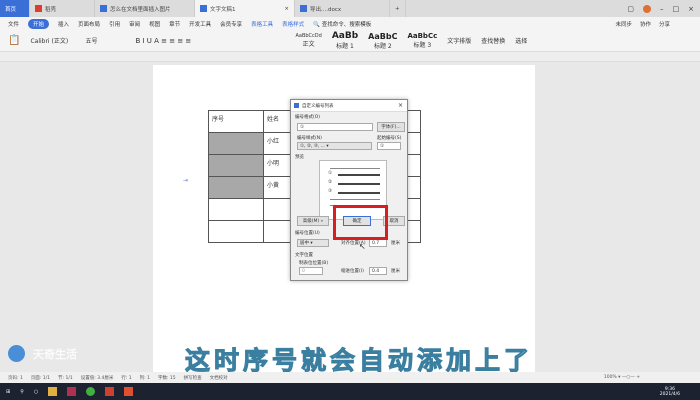 The width and height of the screenshot is (700, 400). Describe the element at coordinates (630, 9) in the screenshot. I see `layout-icon: ▢` at that location.